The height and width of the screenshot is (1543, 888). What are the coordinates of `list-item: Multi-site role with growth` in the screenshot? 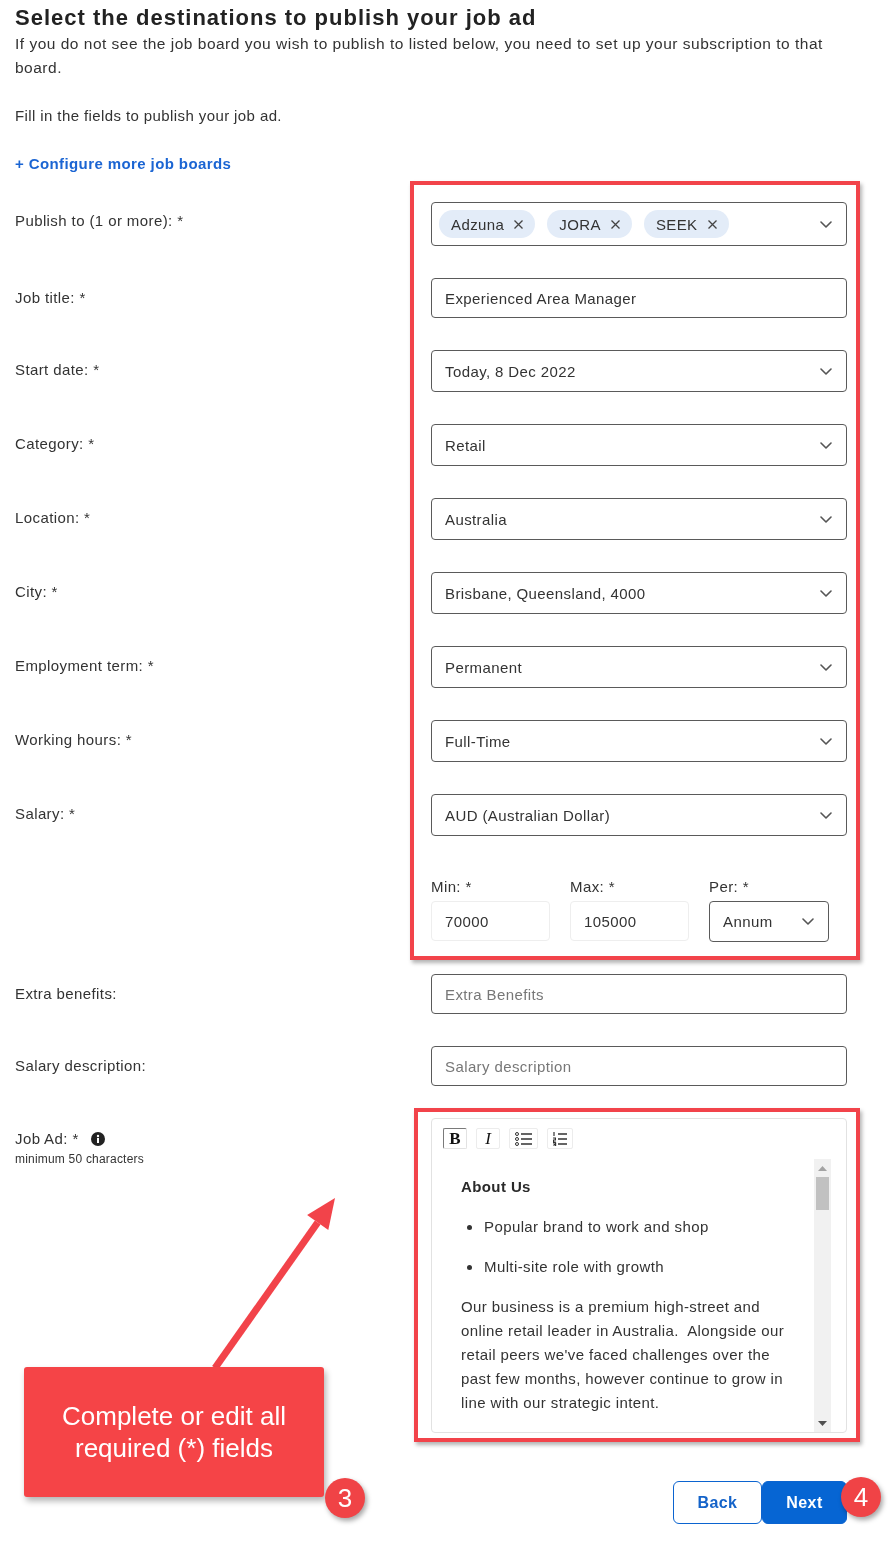 It's located at (574, 1267).